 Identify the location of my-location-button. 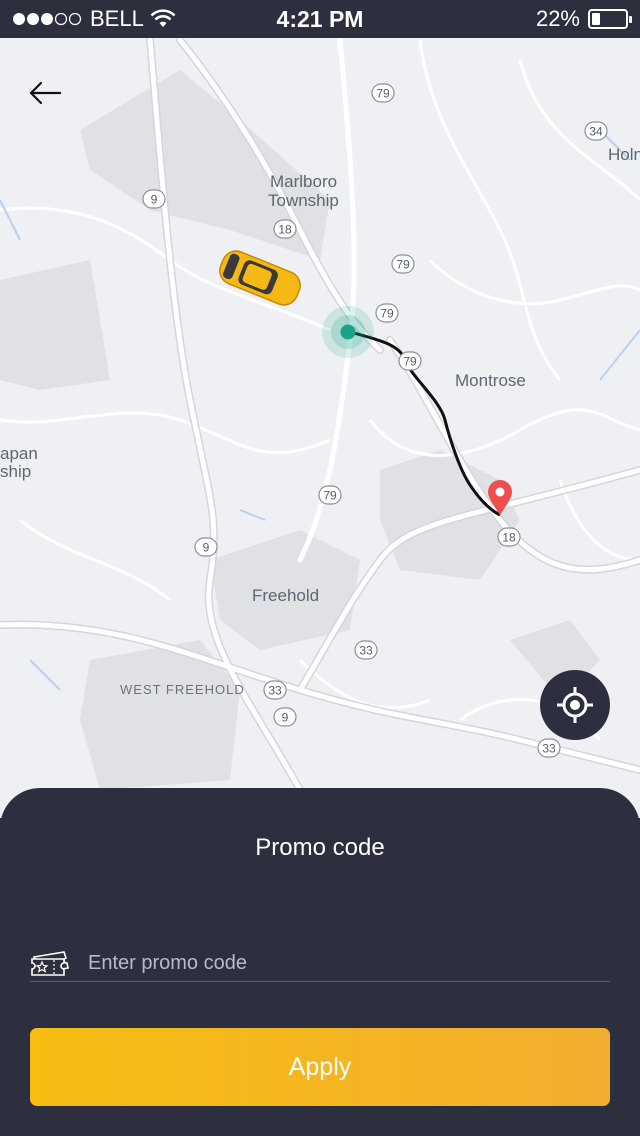
(575, 705).